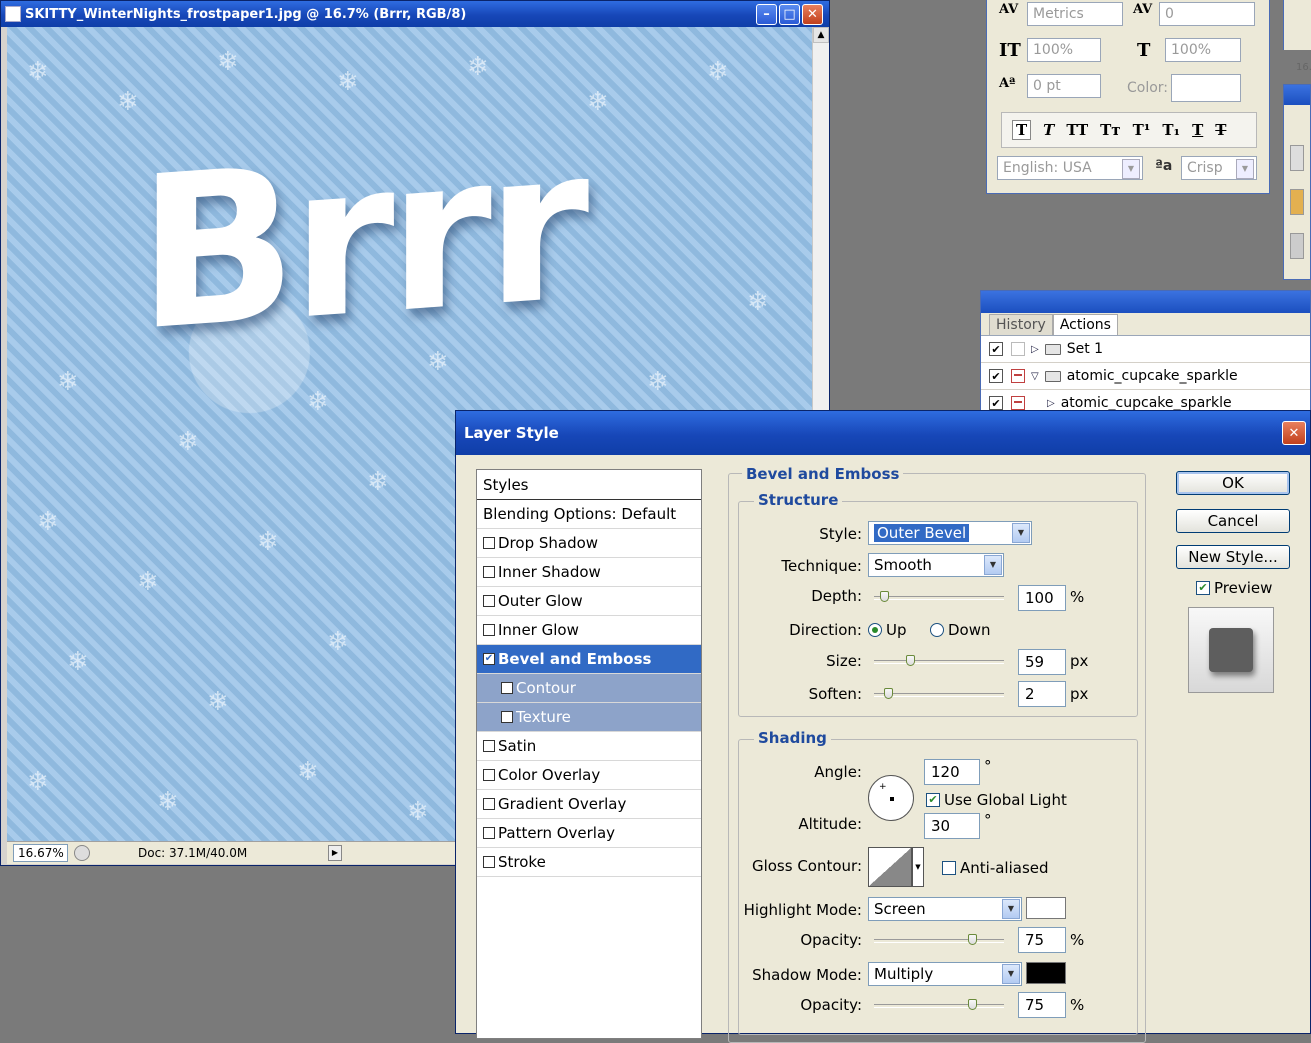 The width and height of the screenshot is (1311, 1043). Describe the element at coordinates (937, 630) in the screenshot. I see `direction-down-radio` at that location.